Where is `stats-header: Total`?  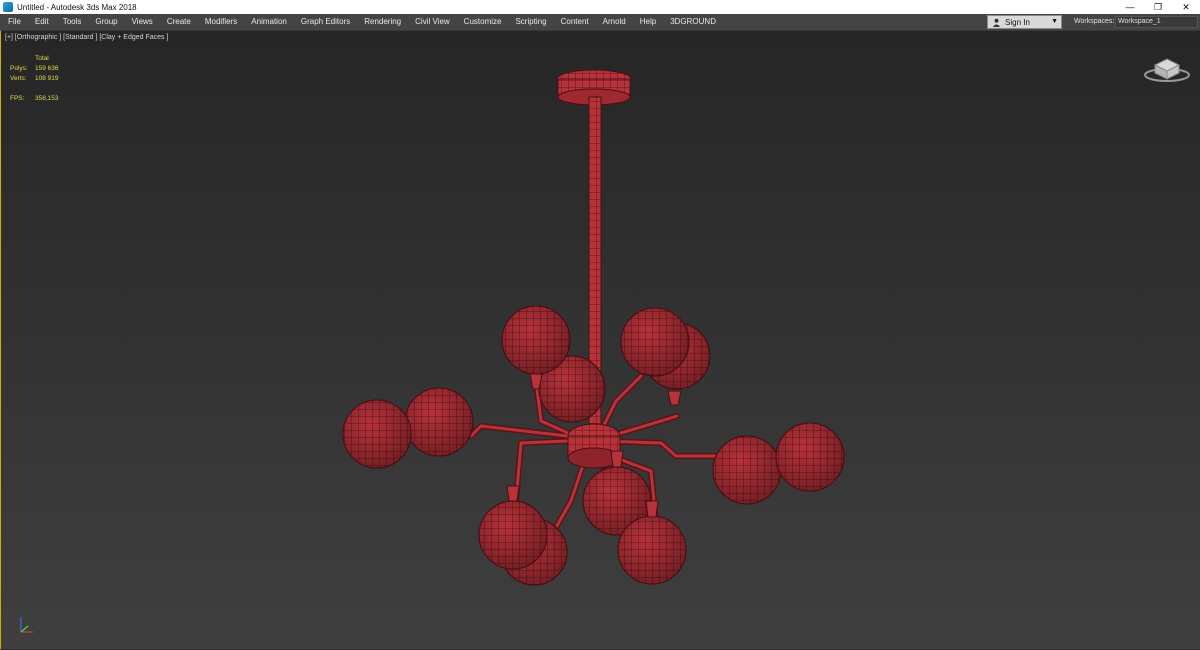 stats-header: Total is located at coordinates (42, 58).